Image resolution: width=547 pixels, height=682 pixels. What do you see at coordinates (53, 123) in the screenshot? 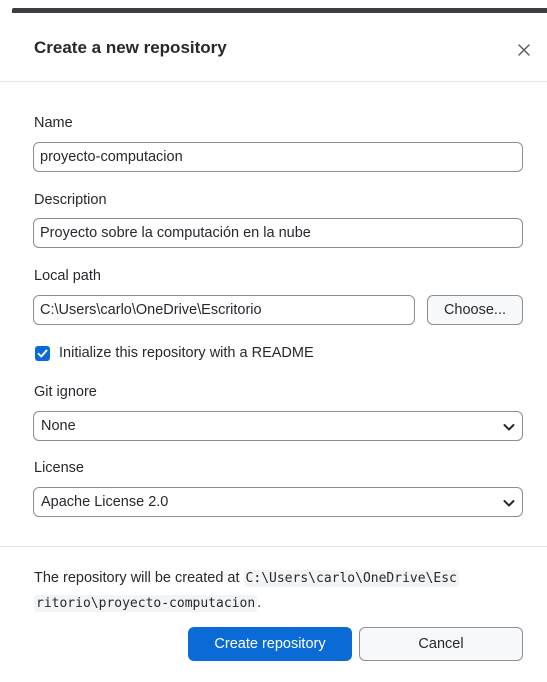
I see `name-label: Name` at bounding box center [53, 123].